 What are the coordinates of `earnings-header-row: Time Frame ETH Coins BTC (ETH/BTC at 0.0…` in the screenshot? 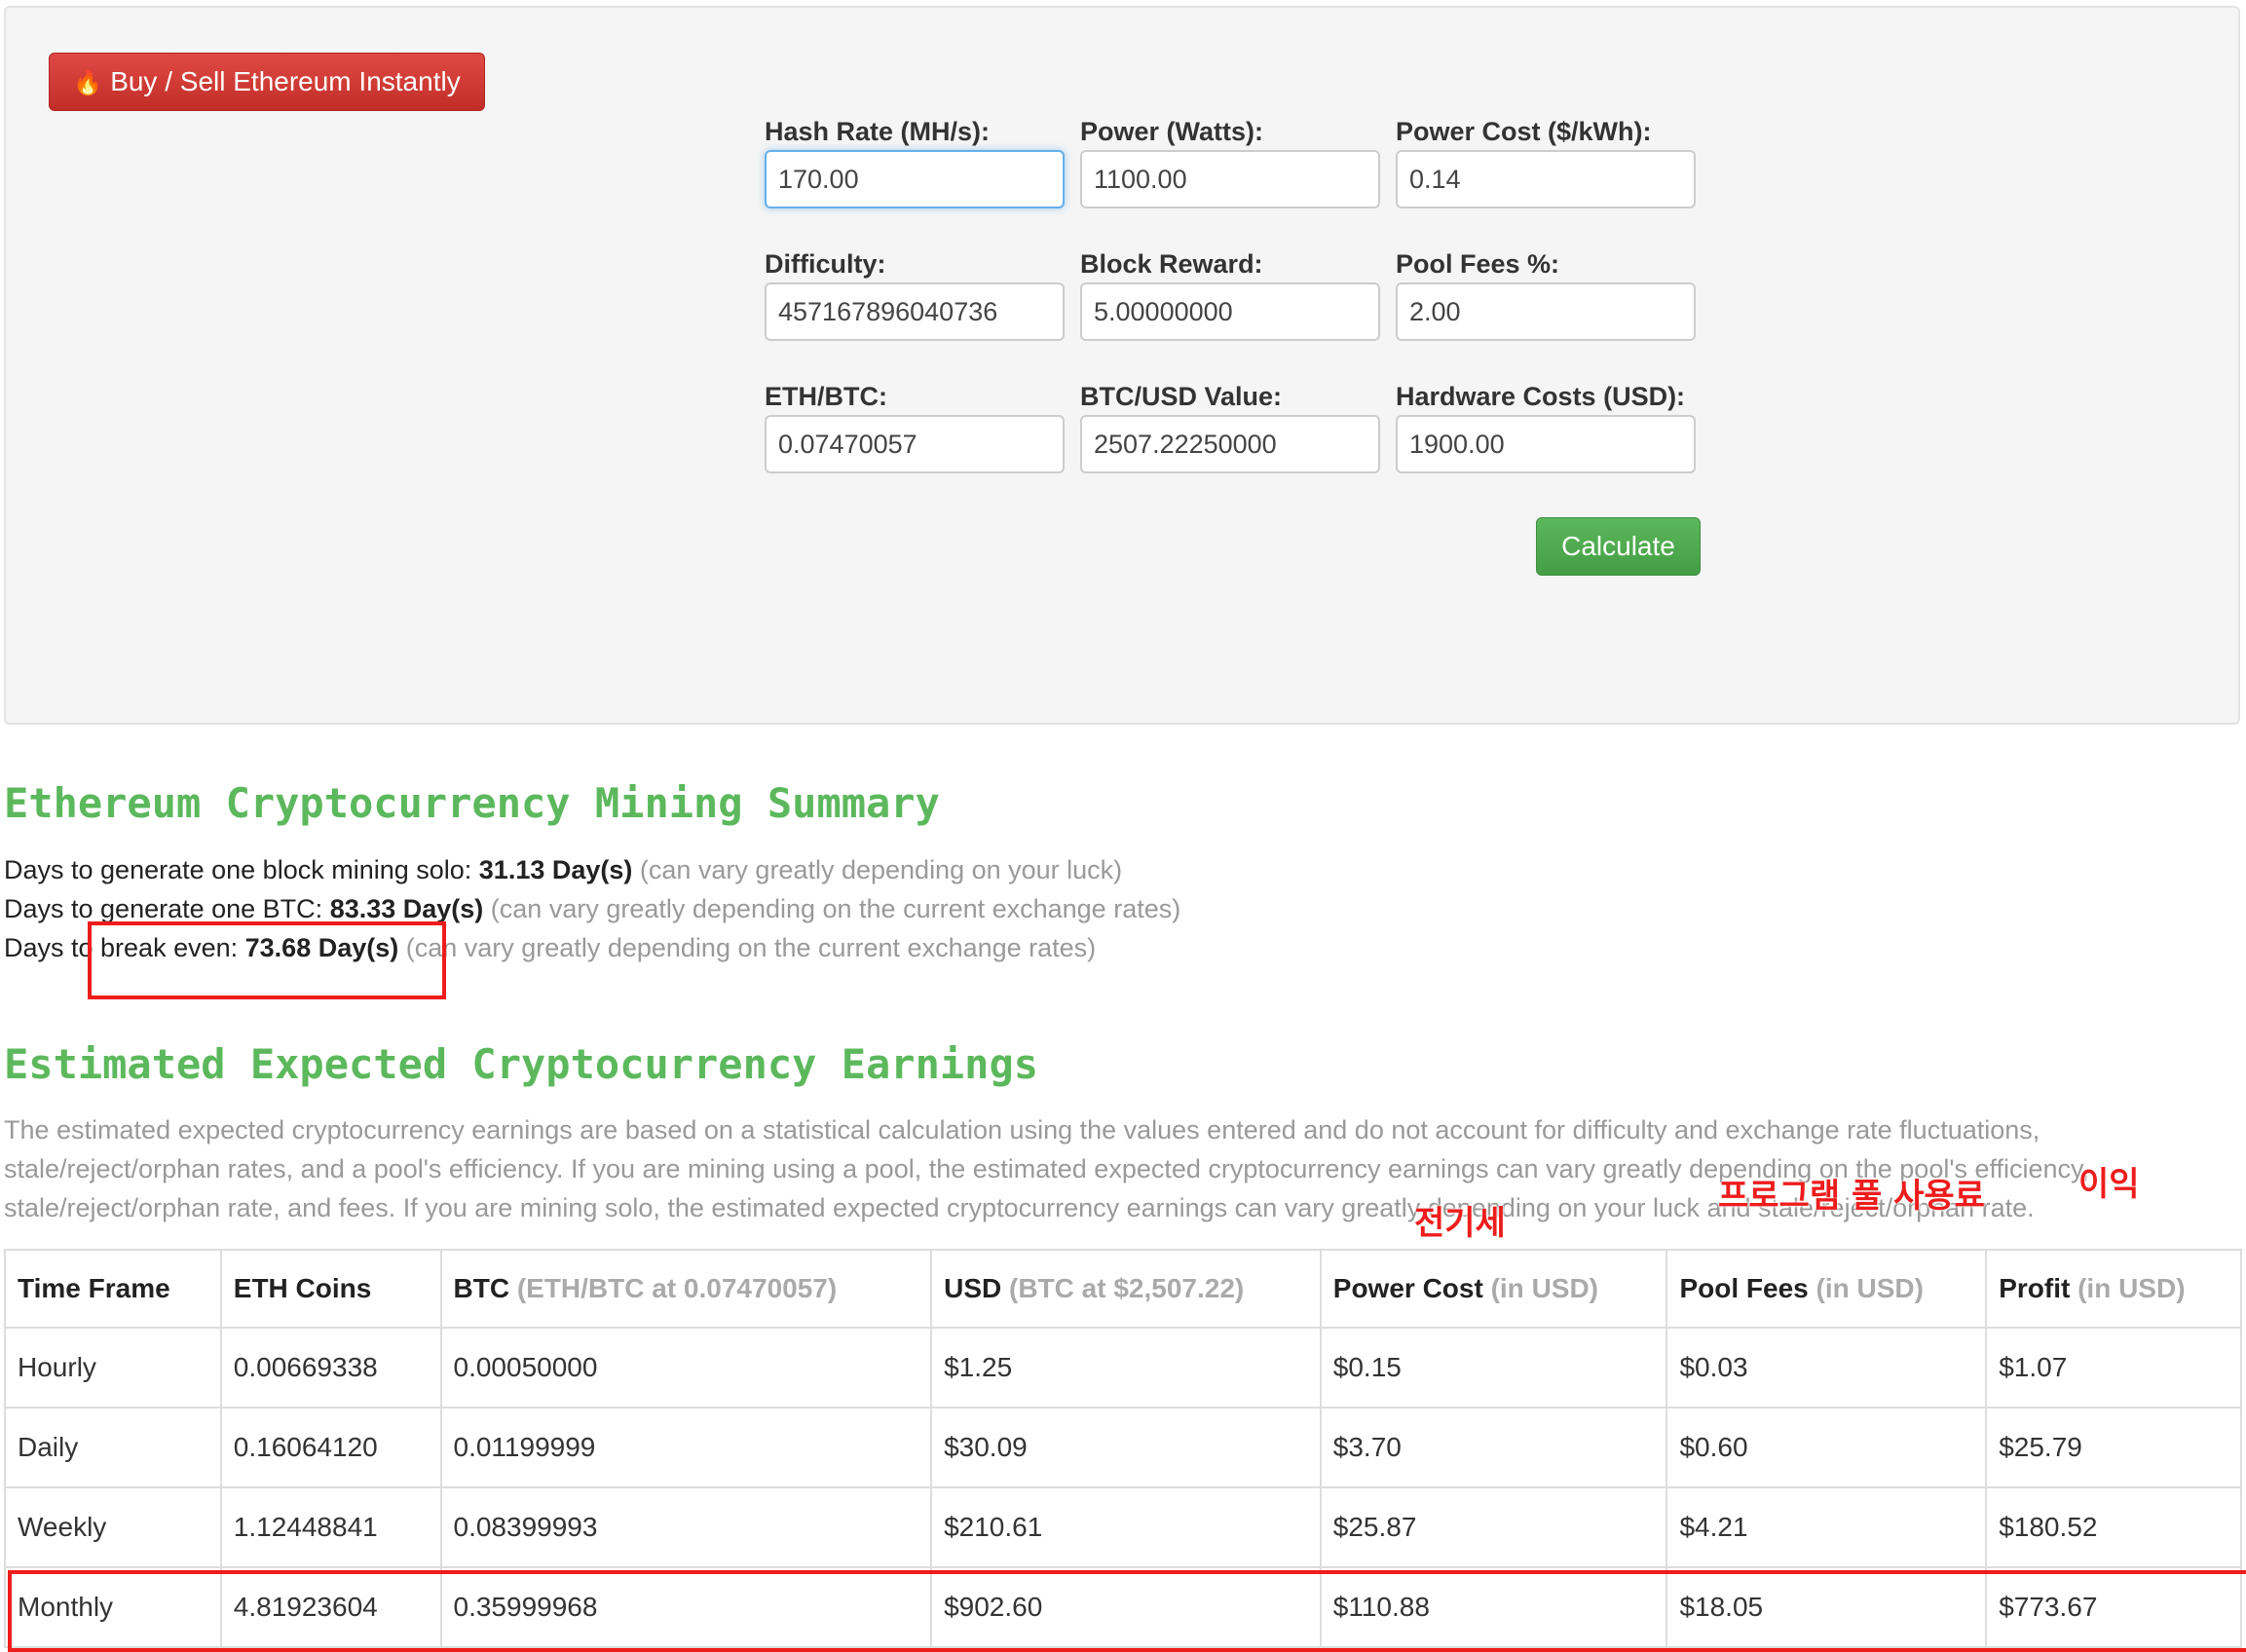 It's located at (1123, 1289).